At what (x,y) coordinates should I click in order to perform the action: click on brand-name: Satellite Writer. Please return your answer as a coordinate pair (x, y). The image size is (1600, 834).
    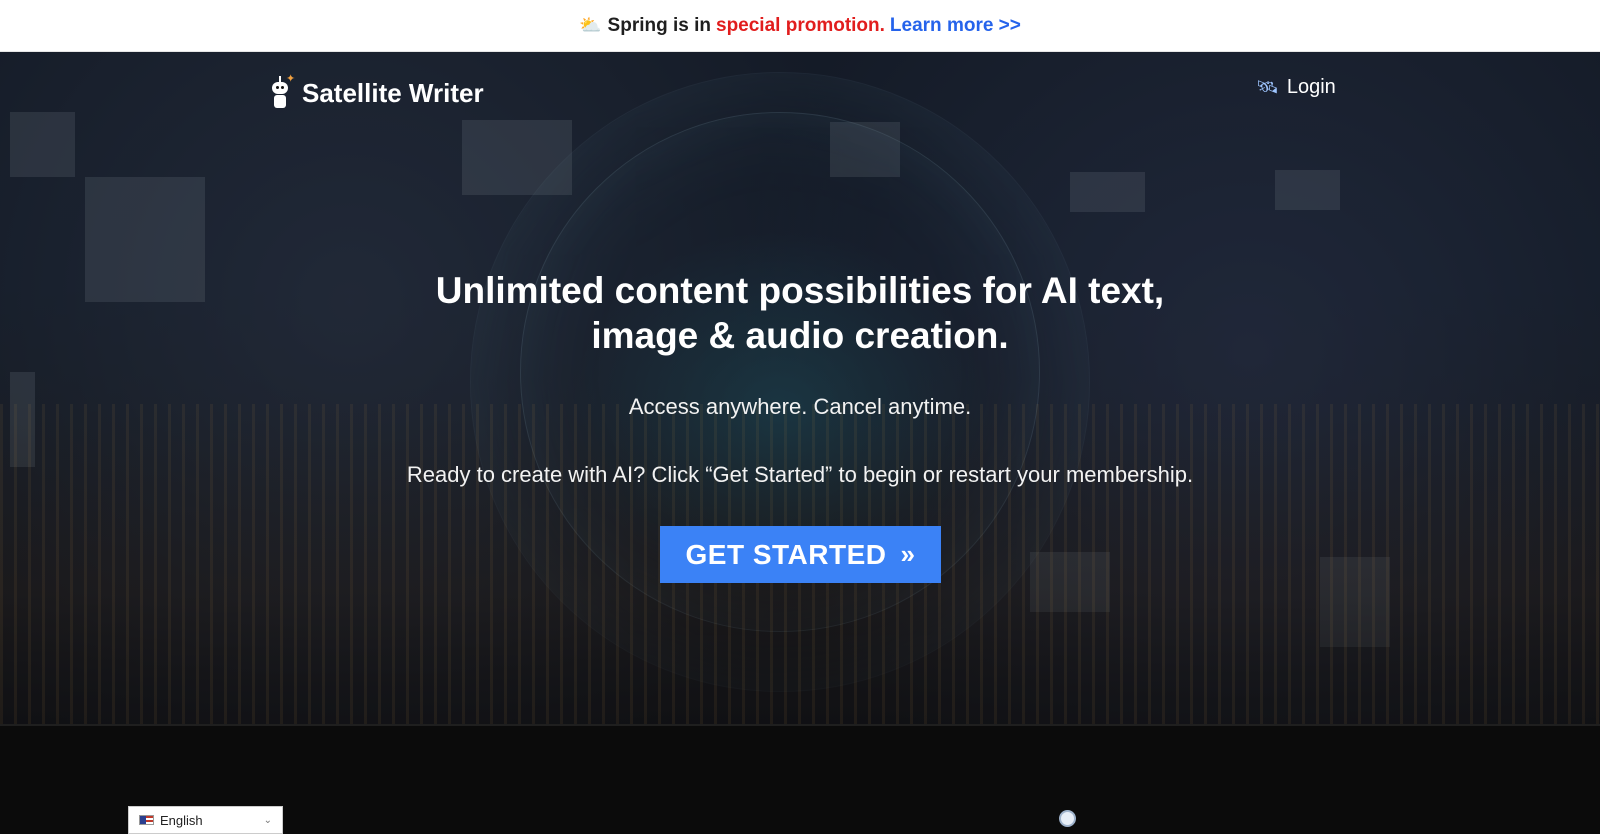
    Looking at the image, I should click on (393, 92).